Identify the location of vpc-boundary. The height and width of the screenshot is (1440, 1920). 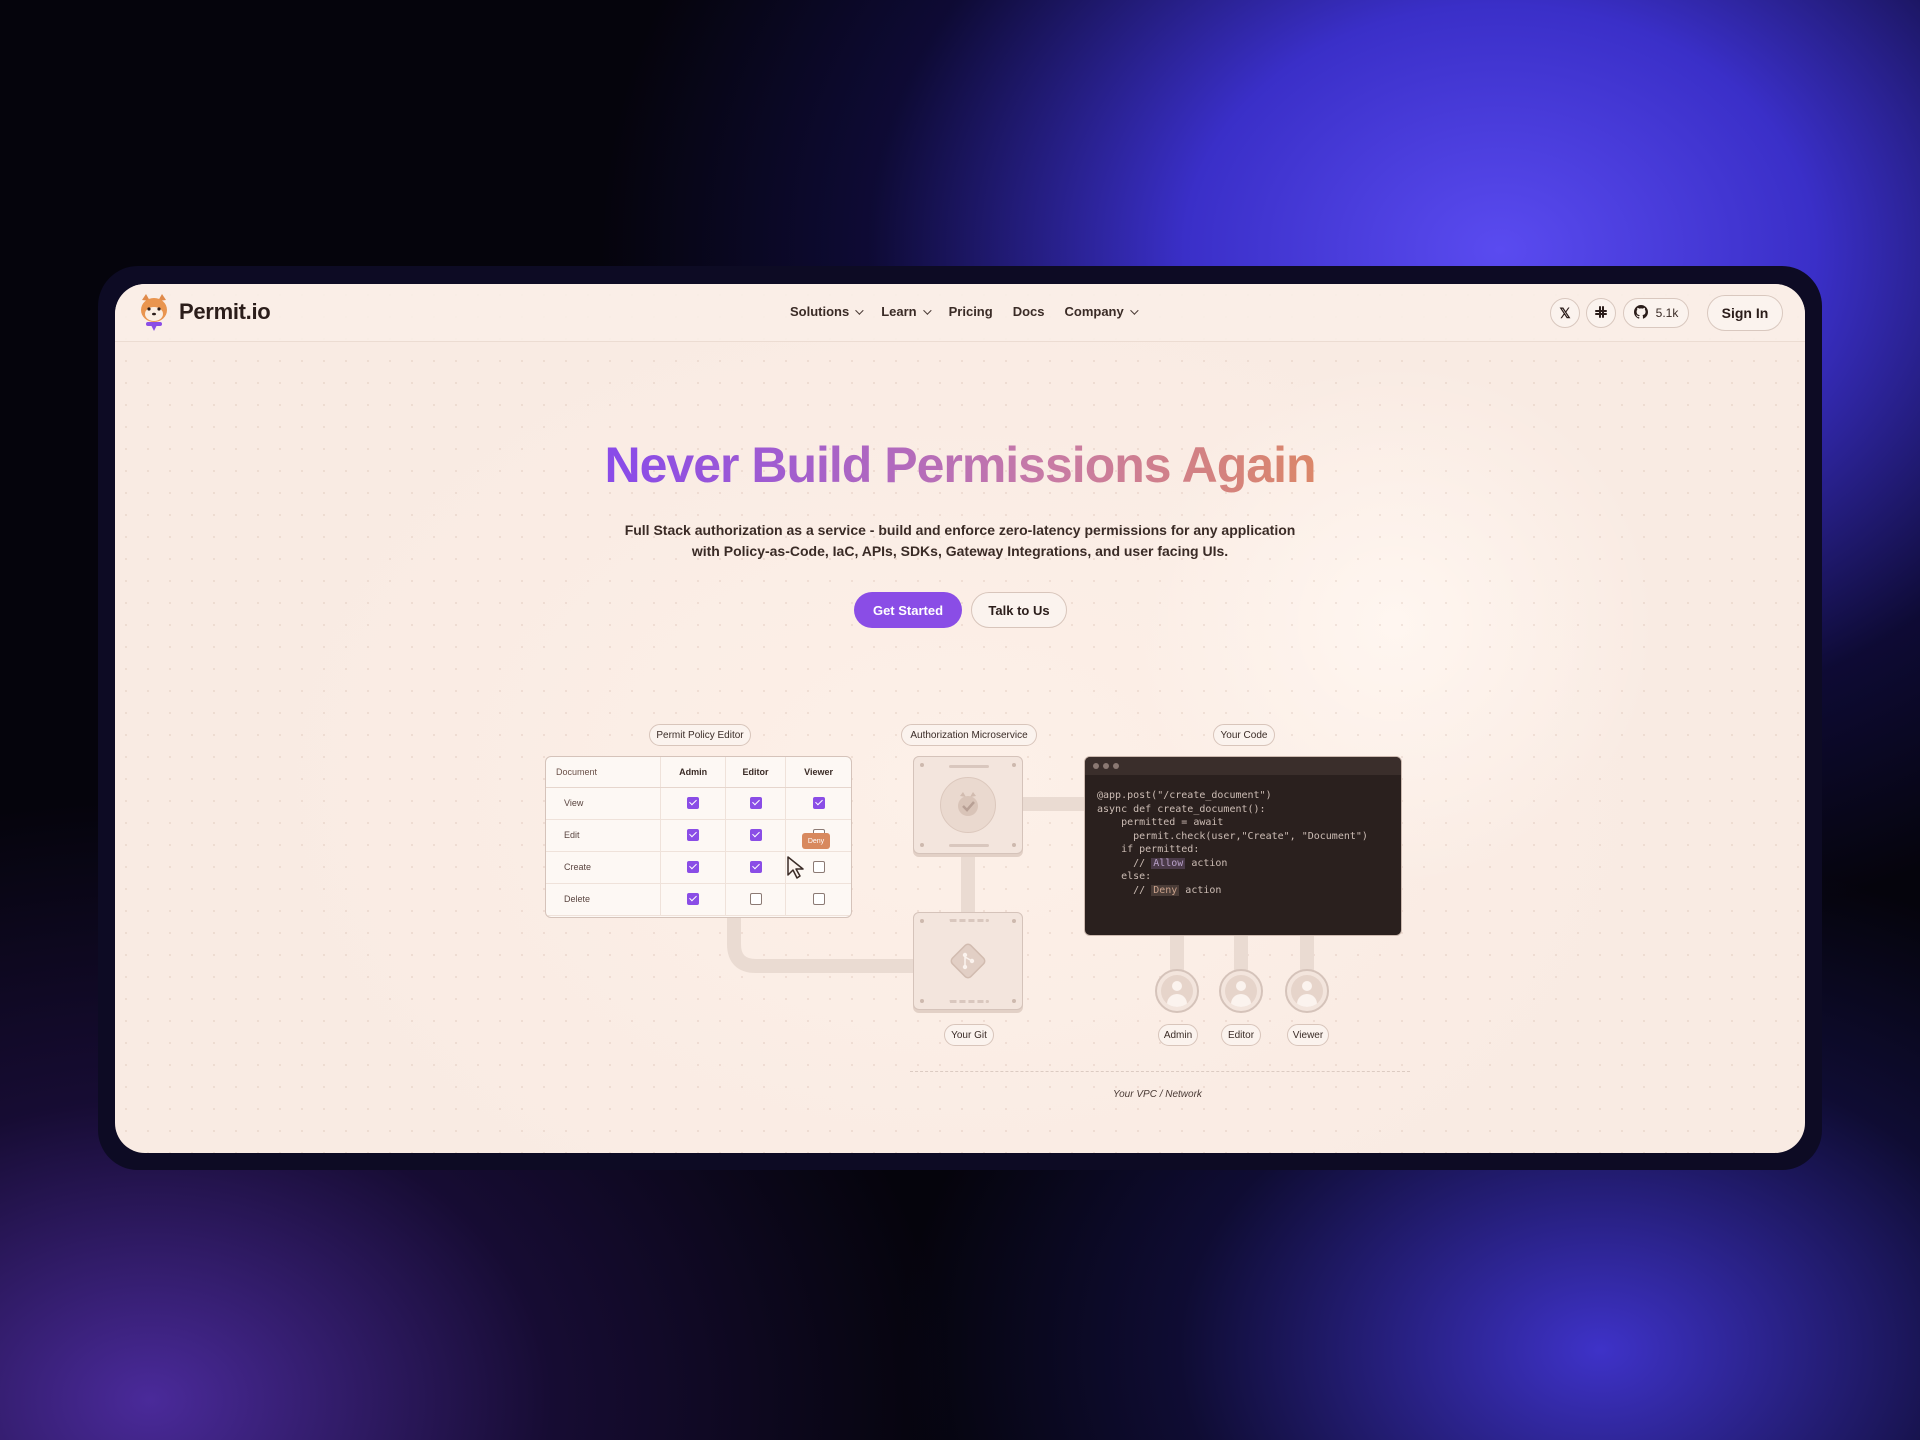
(1160, 1071).